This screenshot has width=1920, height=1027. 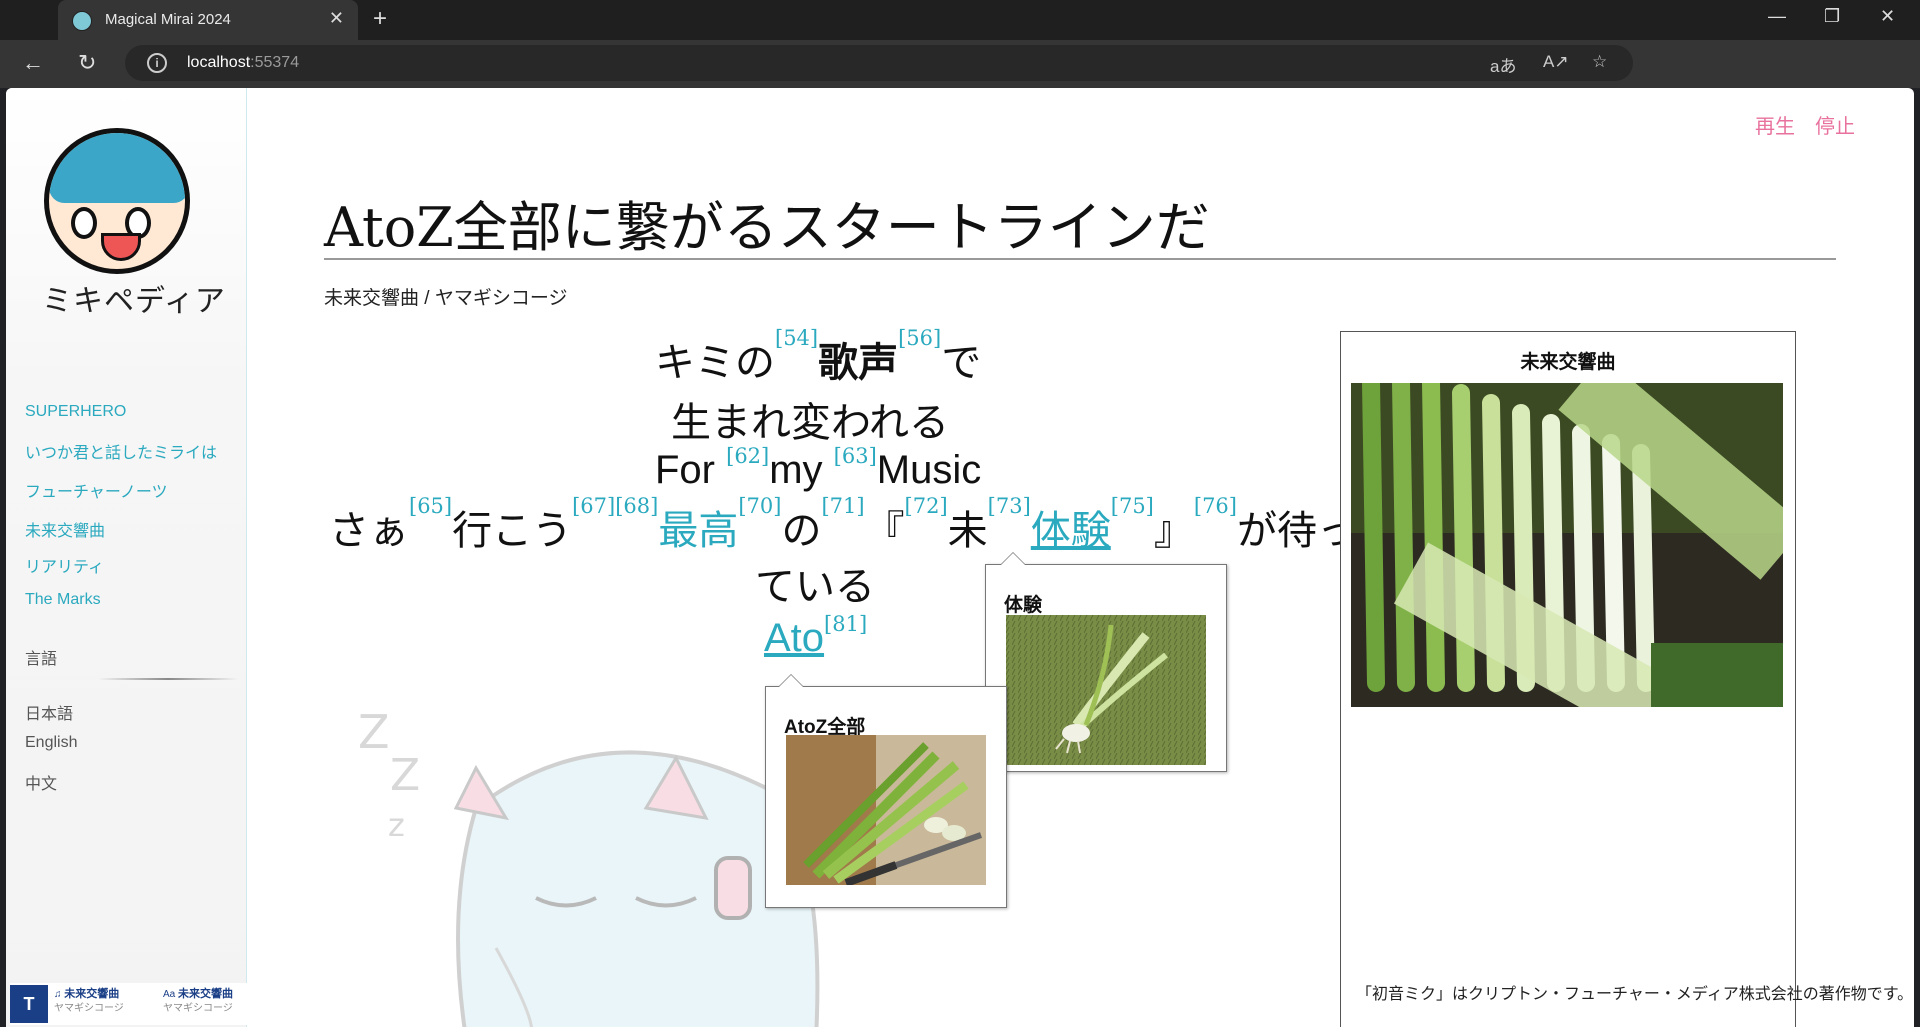 What do you see at coordinates (157, 63) in the screenshot?
I see `info-icon: i` at bounding box center [157, 63].